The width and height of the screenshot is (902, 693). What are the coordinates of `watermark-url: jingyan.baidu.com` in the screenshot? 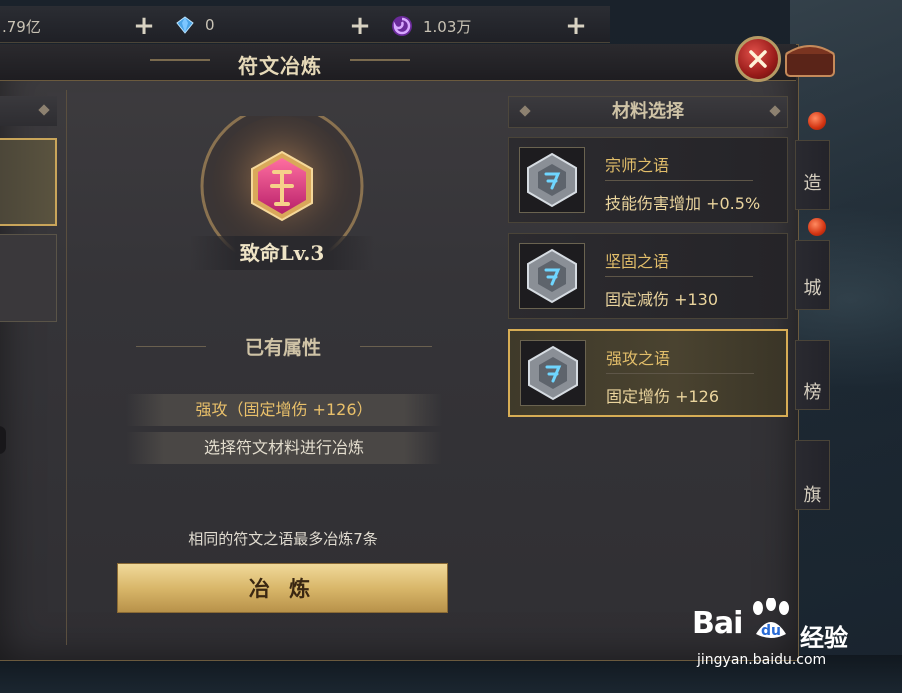 It's located at (762, 660).